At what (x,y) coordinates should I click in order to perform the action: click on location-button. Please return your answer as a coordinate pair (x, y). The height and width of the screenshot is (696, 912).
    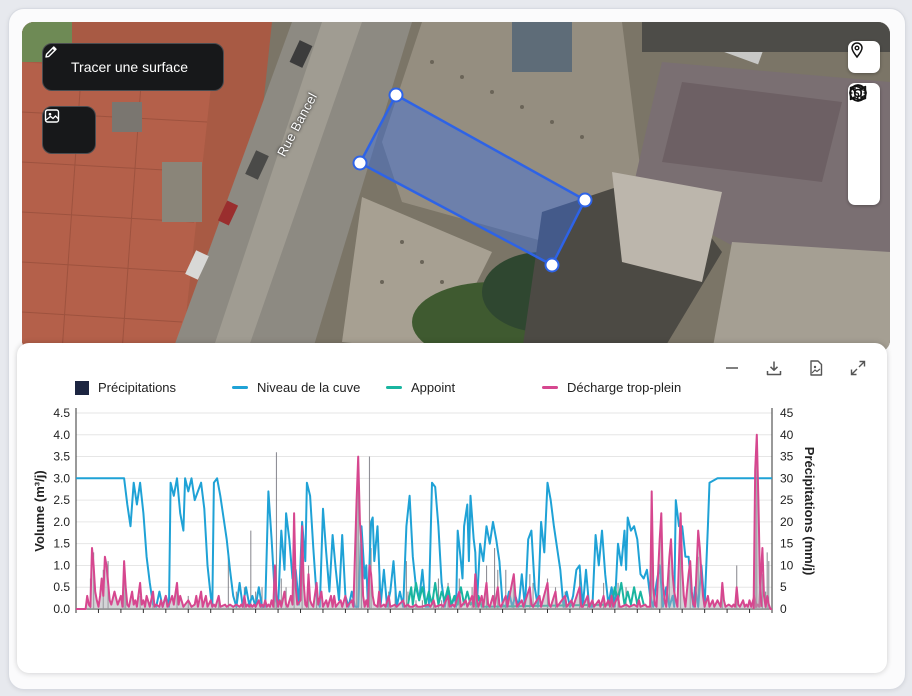
    Looking at the image, I should click on (864, 57).